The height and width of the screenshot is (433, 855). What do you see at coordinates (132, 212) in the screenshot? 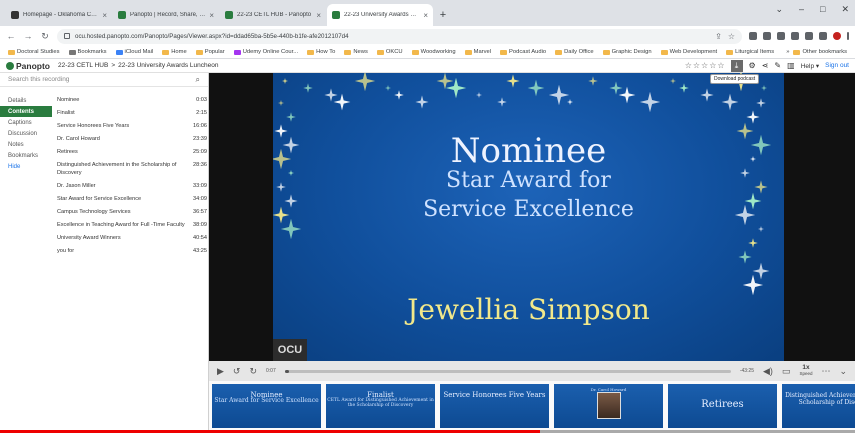
I see `list-item: Campus Technology Services 36:57` at bounding box center [132, 212].